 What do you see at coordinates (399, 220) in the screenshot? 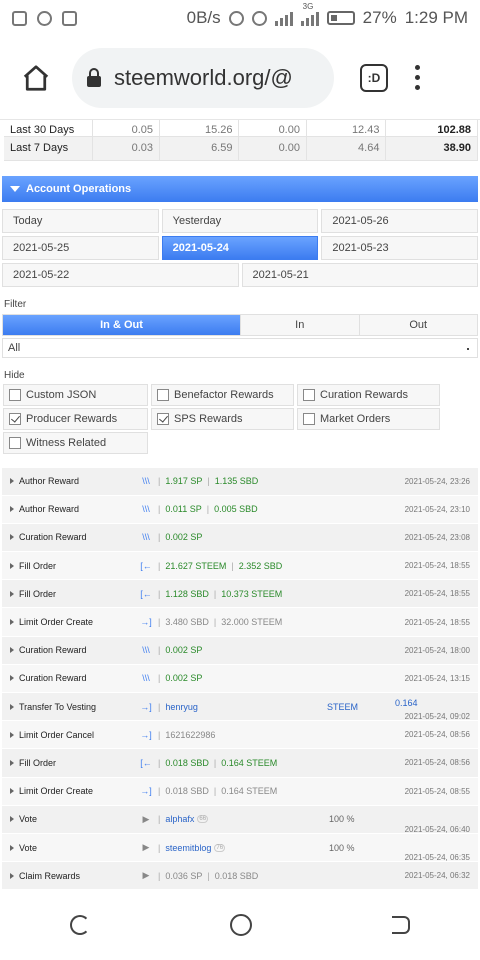
I see `date-button: 2021-05-26` at bounding box center [399, 220].